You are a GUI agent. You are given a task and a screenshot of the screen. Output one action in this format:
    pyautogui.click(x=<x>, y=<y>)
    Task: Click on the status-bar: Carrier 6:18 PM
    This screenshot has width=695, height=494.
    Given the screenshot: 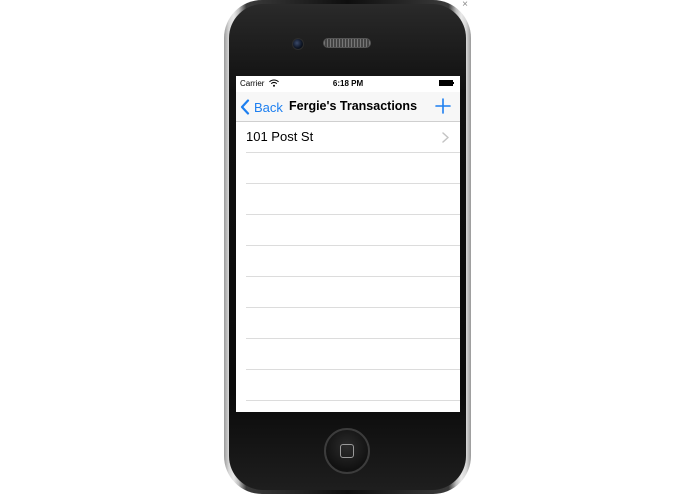 What is the action you would take?
    pyautogui.click(x=348, y=84)
    